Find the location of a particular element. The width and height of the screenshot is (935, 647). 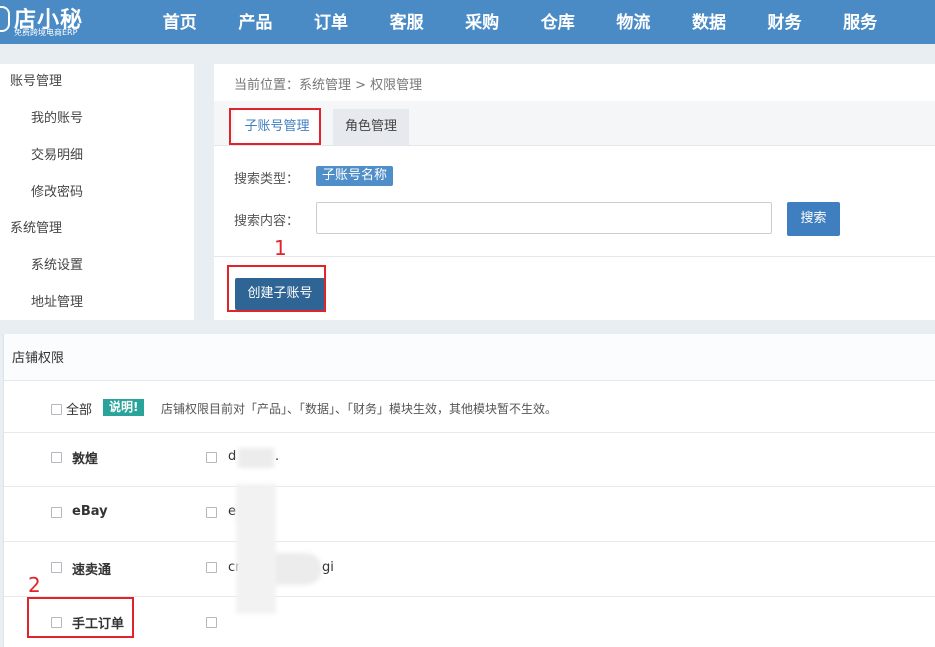

create-subaccount-button: 创建子账号 is located at coordinates (280, 294).